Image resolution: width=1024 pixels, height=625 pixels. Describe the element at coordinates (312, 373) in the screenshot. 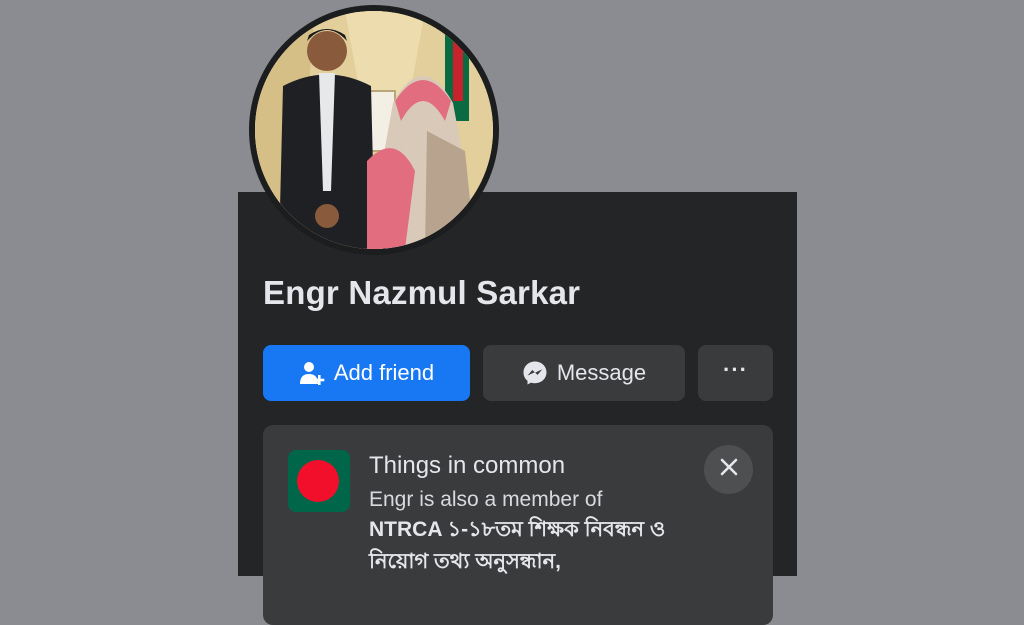

I see `add-friend-icon` at that location.